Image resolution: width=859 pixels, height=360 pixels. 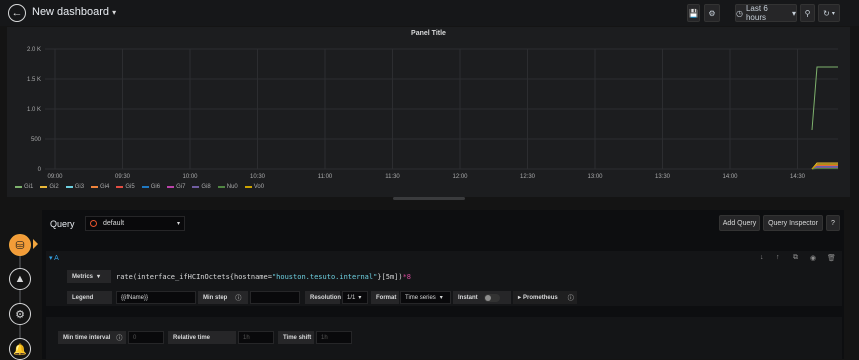 I want to click on min-step-label-text: Min step, so click(x=215, y=297).